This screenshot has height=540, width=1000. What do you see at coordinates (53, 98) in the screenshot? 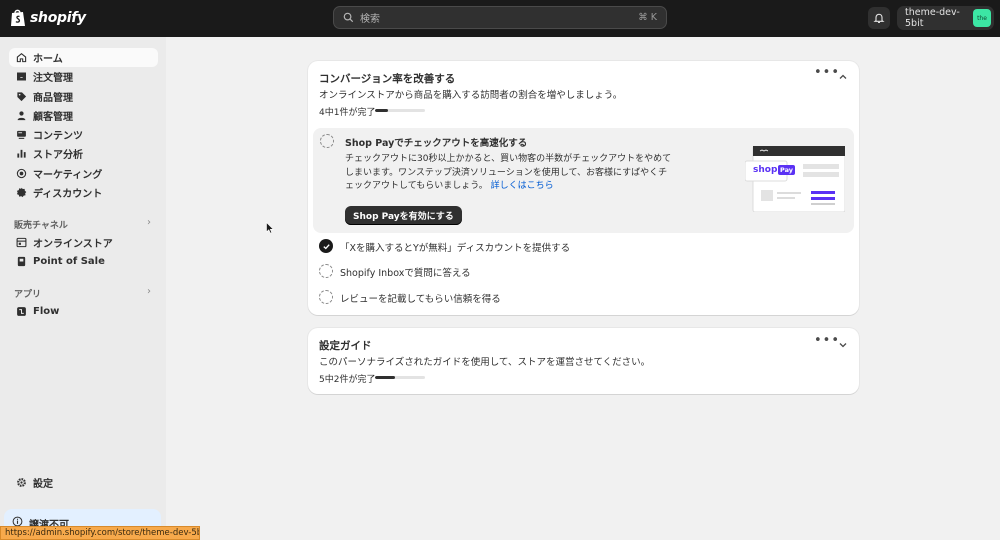
I see `sidebar-item-label: 商品管理` at bounding box center [53, 98].